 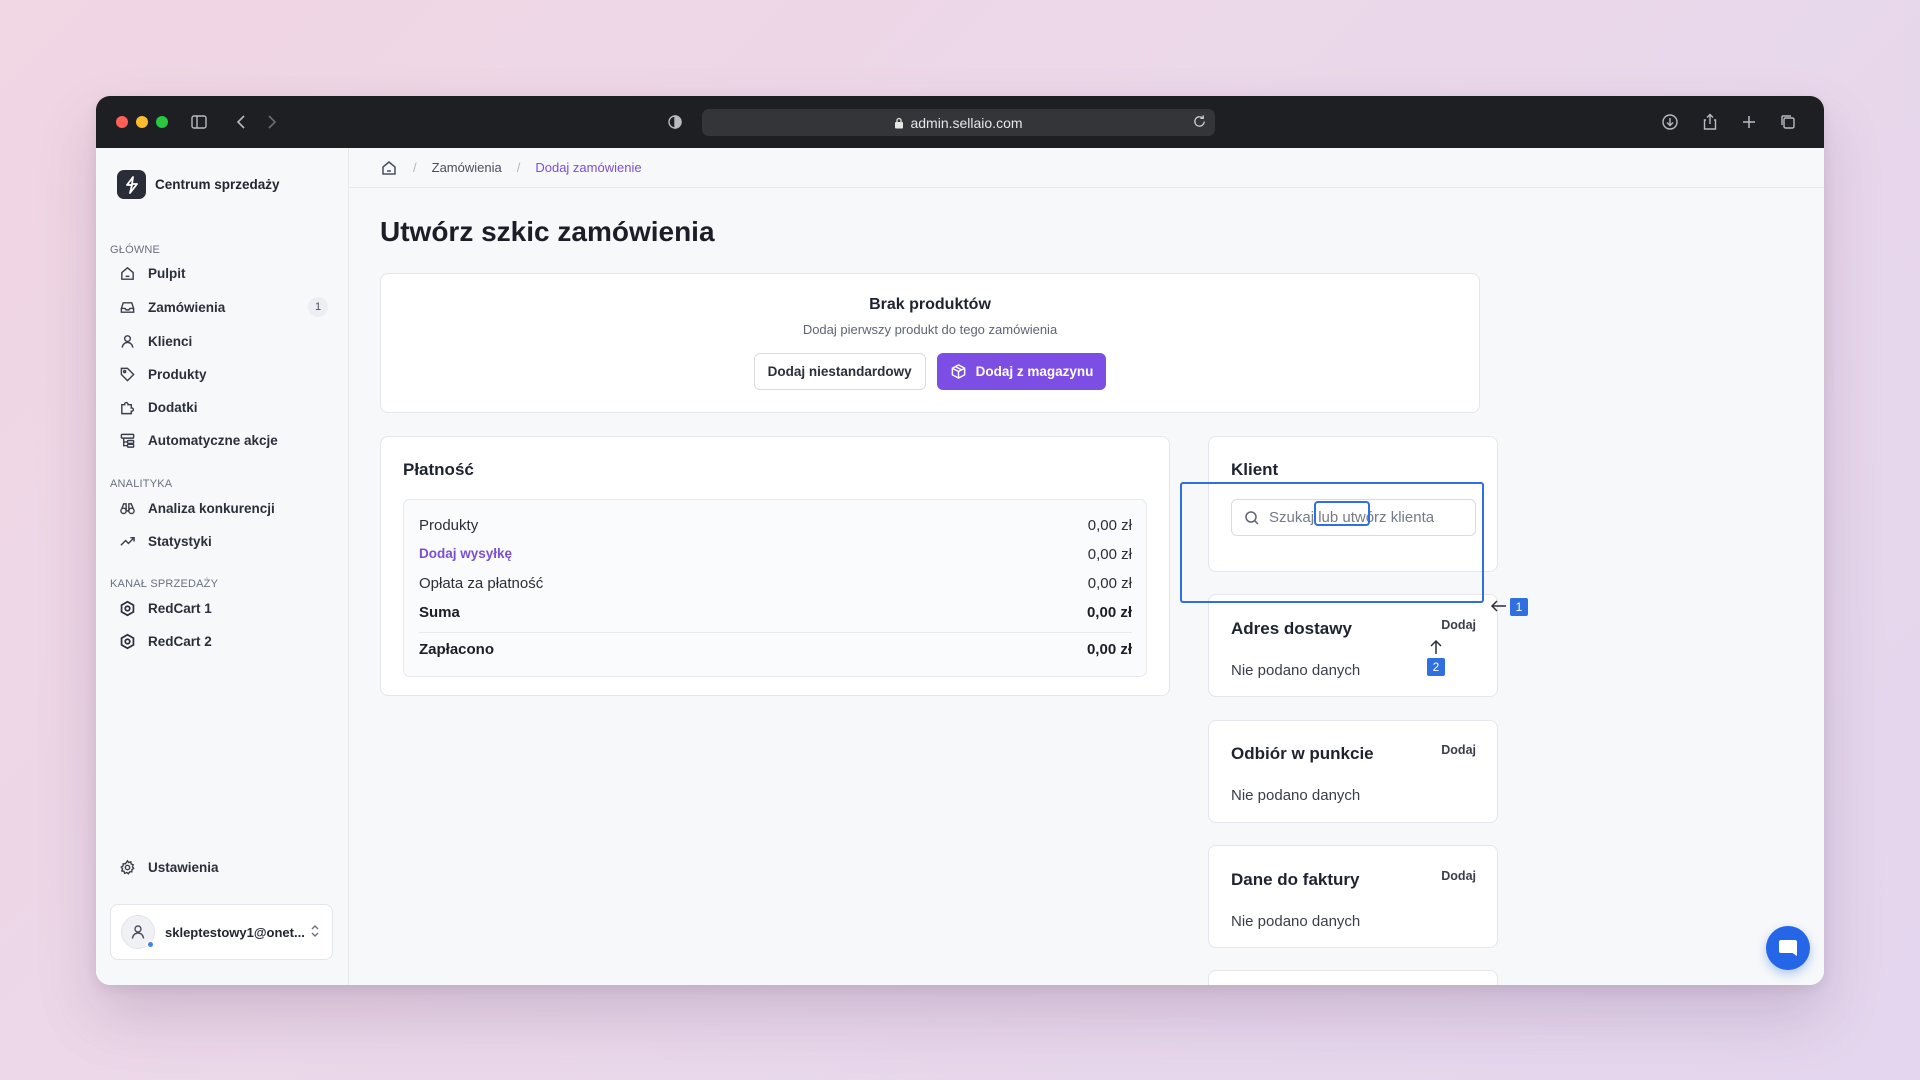 What do you see at coordinates (958, 371) in the screenshot?
I see `package-icon` at bounding box center [958, 371].